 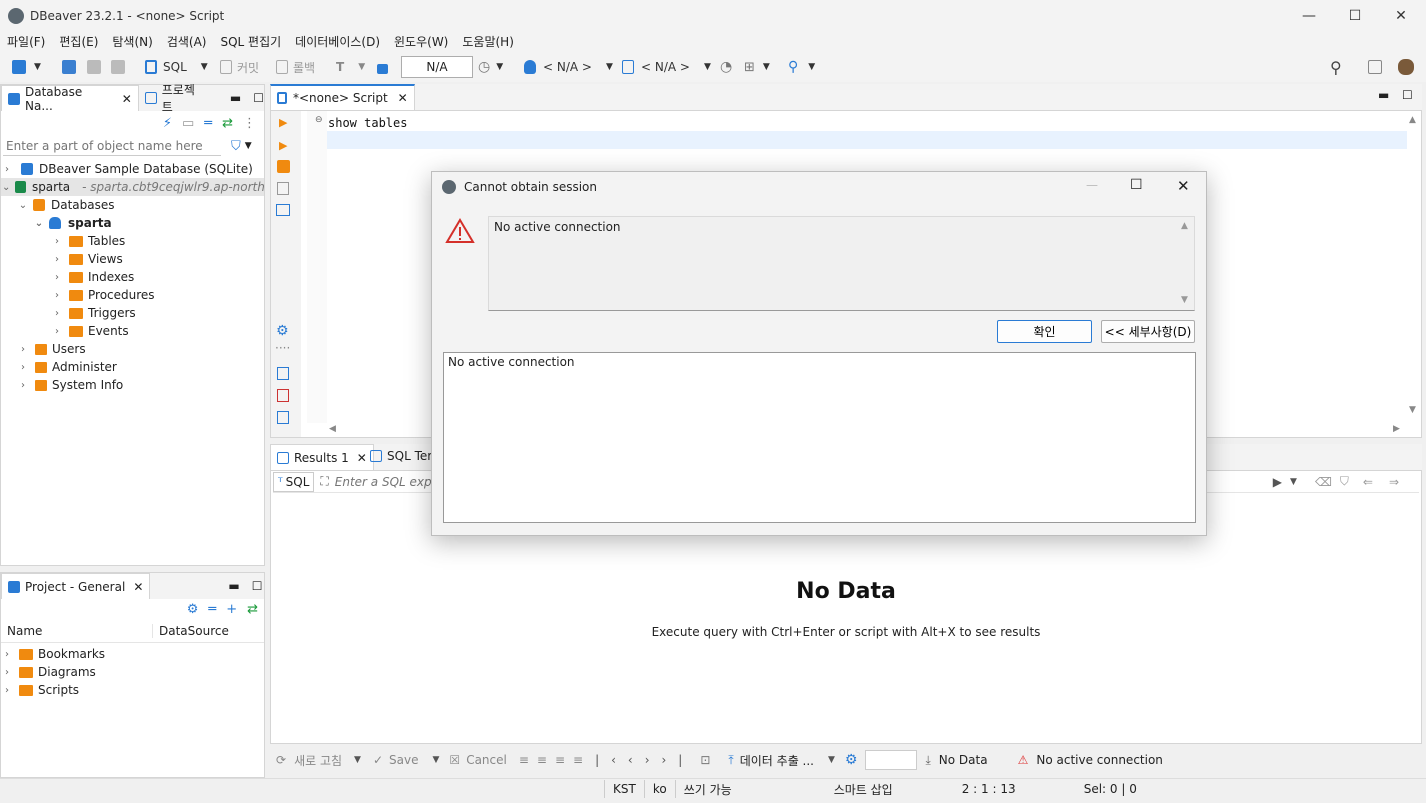 I want to click on back-icon: ⇐, so click(x=1368, y=482).